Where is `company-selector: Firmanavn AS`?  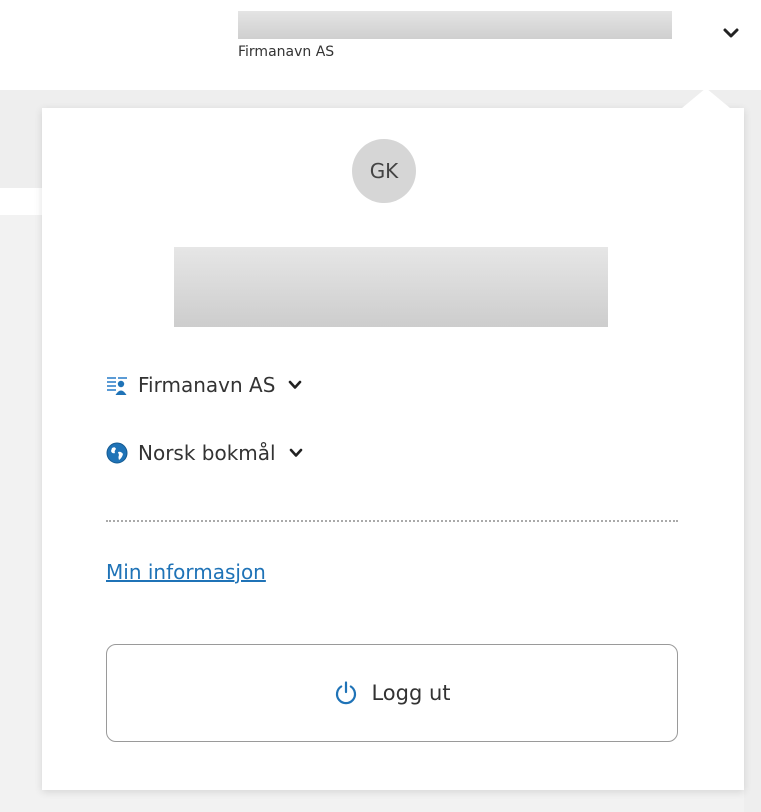 company-selector: Firmanavn AS is located at coordinates (204, 385).